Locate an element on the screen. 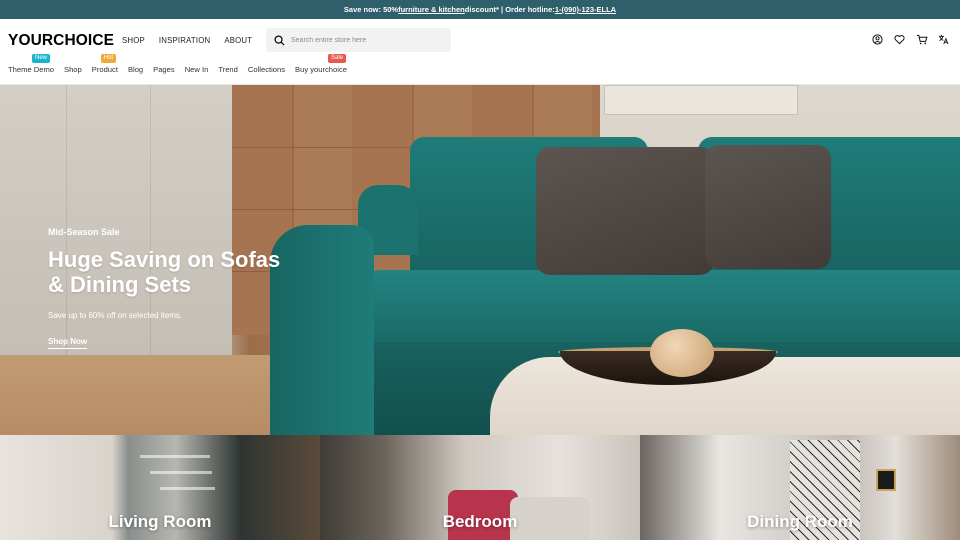 The image size is (960, 540). nav-label: Buy yourchoice is located at coordinates (321, 69).